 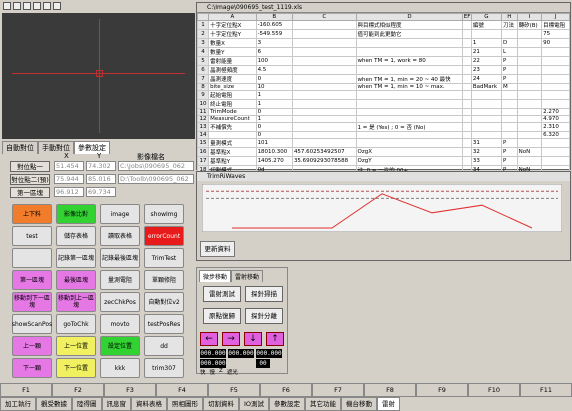 I want to click on align-point-1-file: C:\Jobs\090695_062, so click(x=156, y=166).